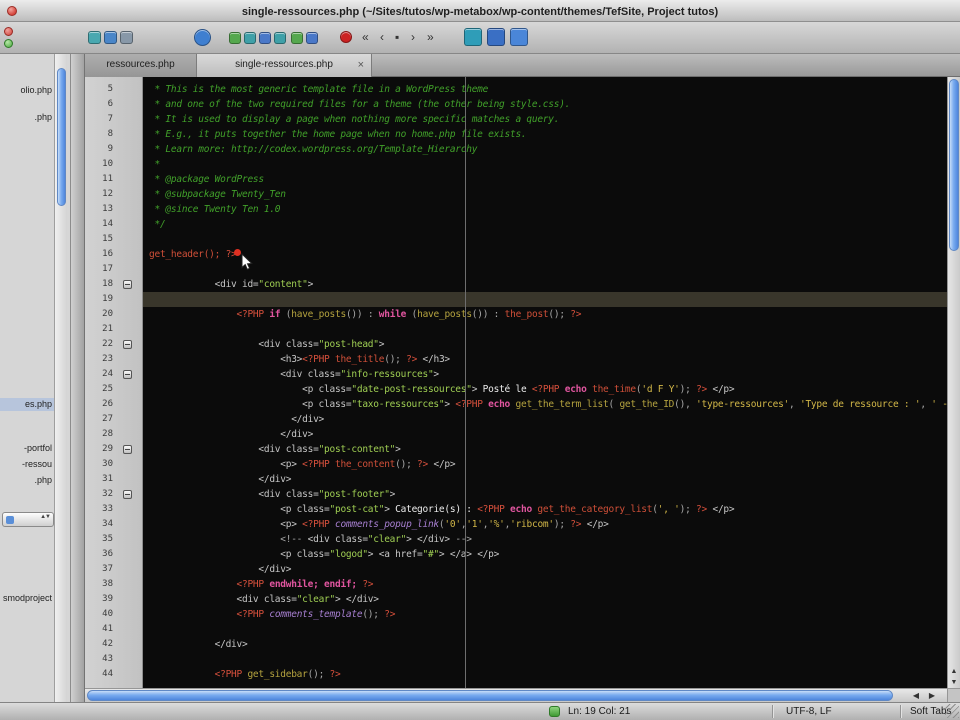  I want to click on drawer-scrollbar, so click(60, 378).